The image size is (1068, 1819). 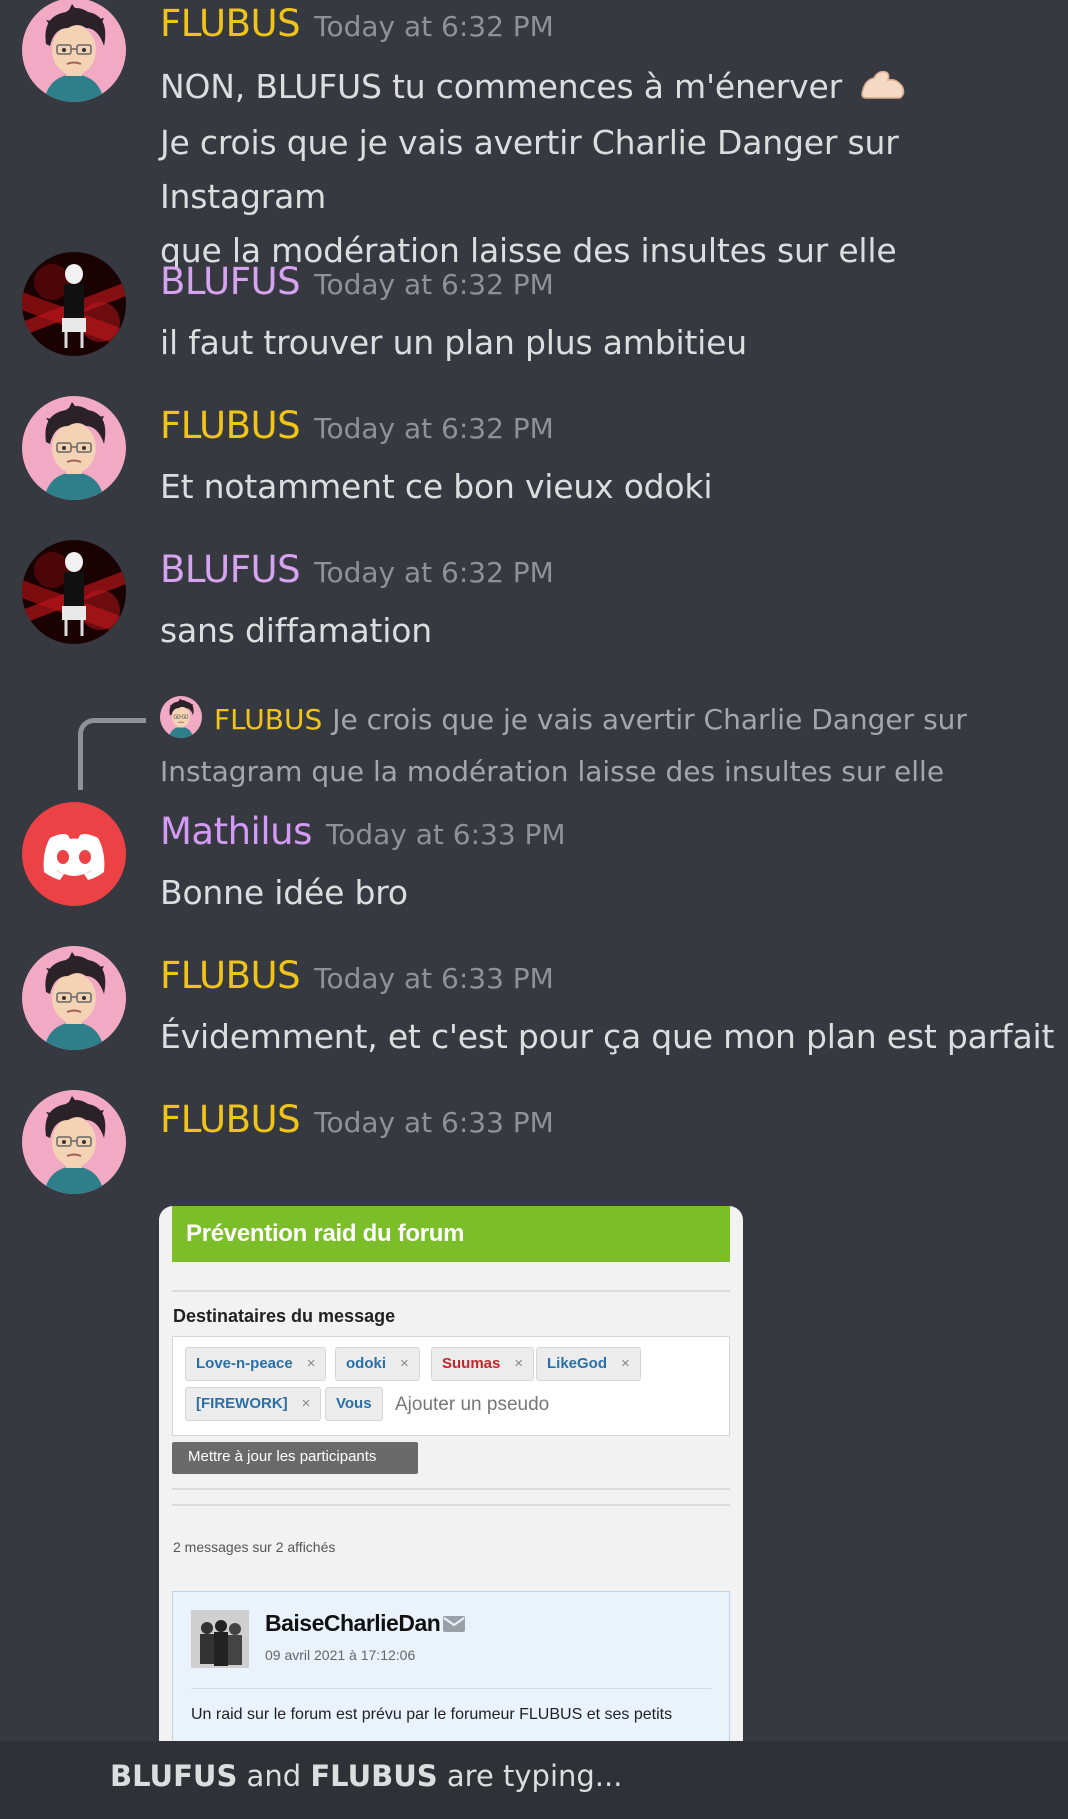 I want to click on recipient-tag: Love-n-peace ×, so click(x=256, y=1364).